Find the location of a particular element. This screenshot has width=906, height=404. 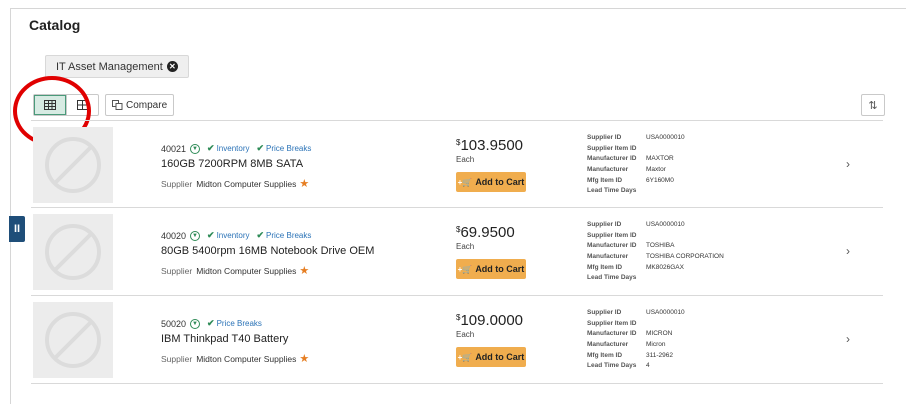

spec-value: 4 is located at coordinates (648, 366).